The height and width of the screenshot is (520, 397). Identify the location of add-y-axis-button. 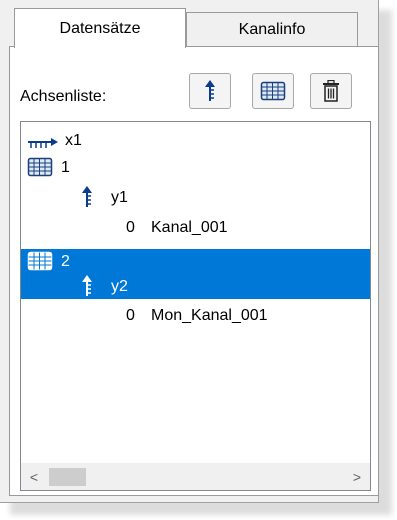
(210, 91).